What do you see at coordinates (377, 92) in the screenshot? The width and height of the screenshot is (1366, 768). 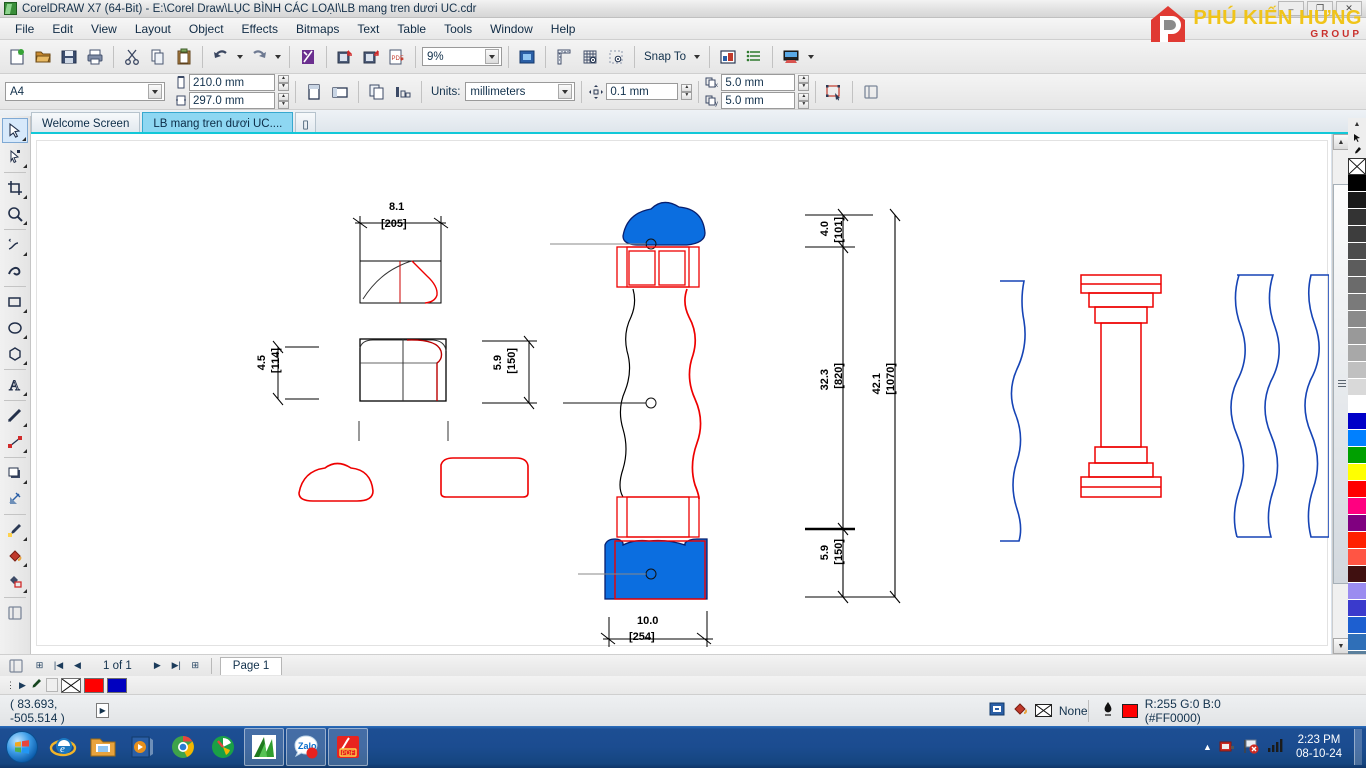 I see `all-pages-button` at bounding box center [377, 92].